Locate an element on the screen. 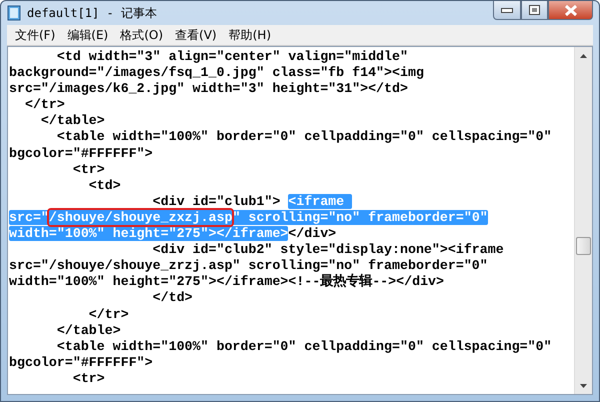  menu-item: 帮助(H) is located at coordinates (249, 35).